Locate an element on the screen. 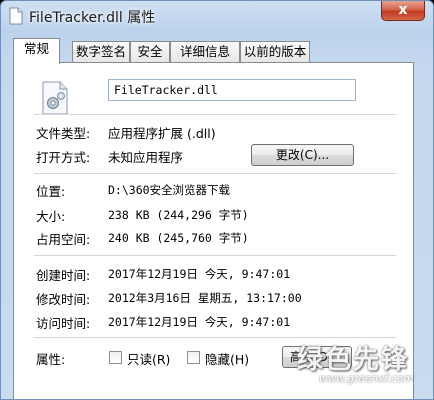 The height and width of the screenshot is (400, 434). created-value: 2017年12月19日 今天, 9:47:01 is located at coordinates (199, 274).